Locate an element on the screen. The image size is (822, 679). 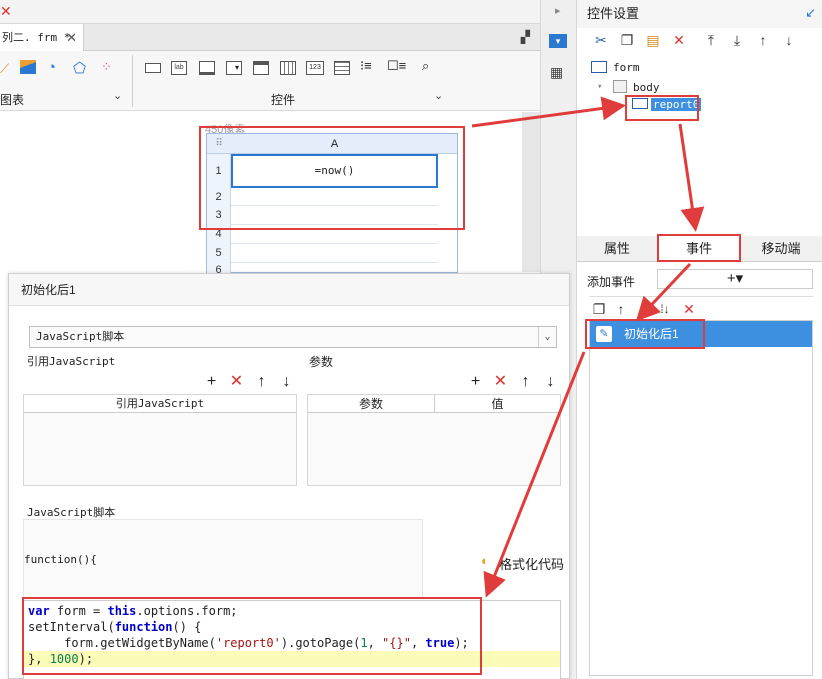
group-divider is located at coordinates (132, 81).